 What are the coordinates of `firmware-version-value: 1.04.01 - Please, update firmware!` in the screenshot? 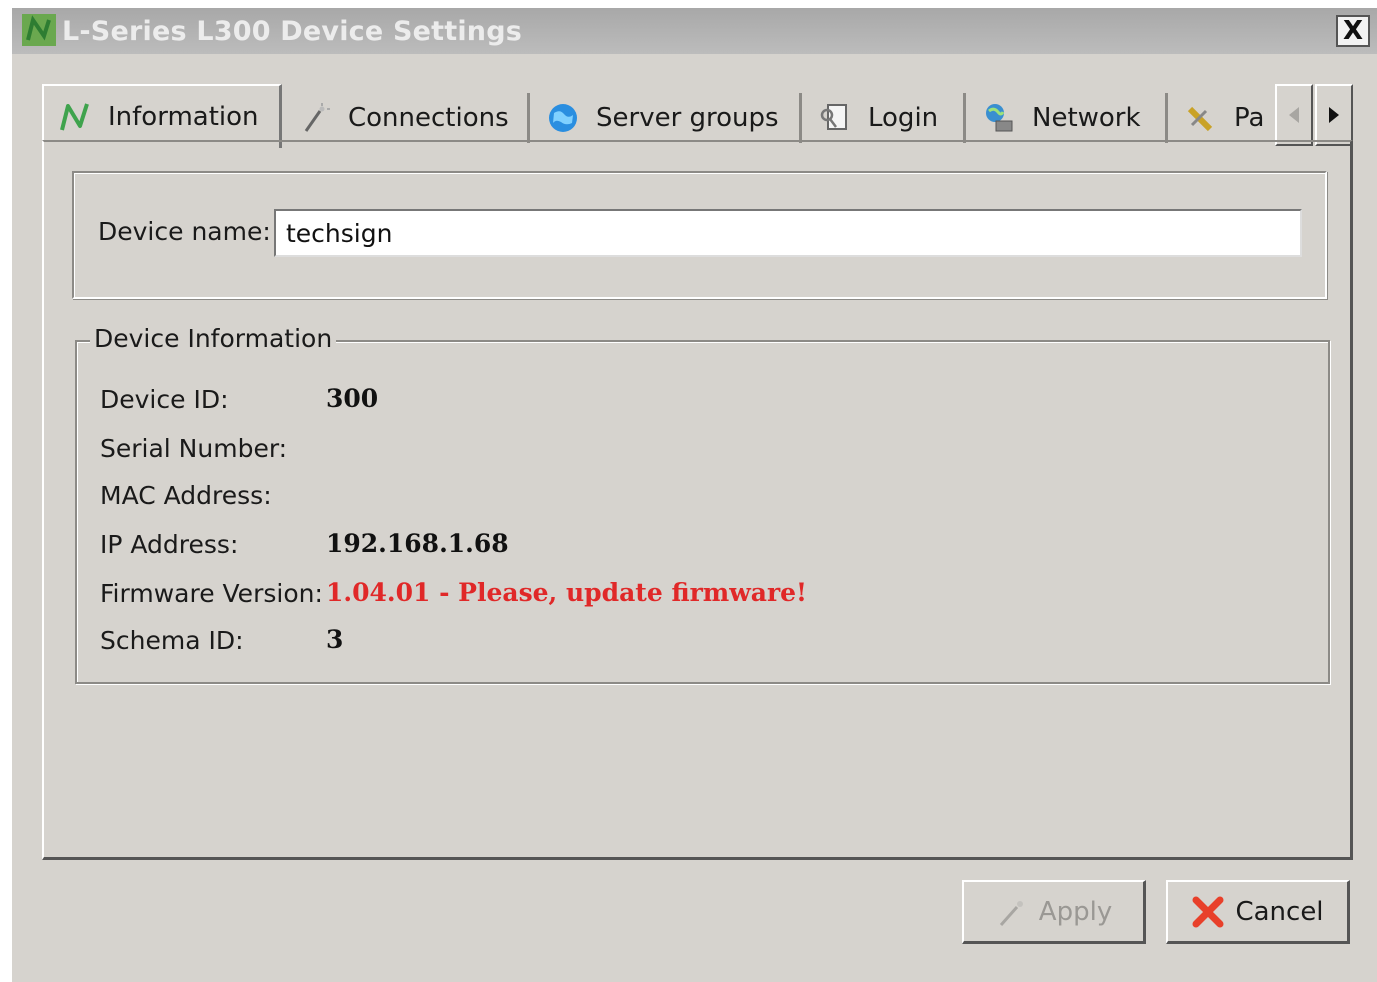 It's located at (567, 592).